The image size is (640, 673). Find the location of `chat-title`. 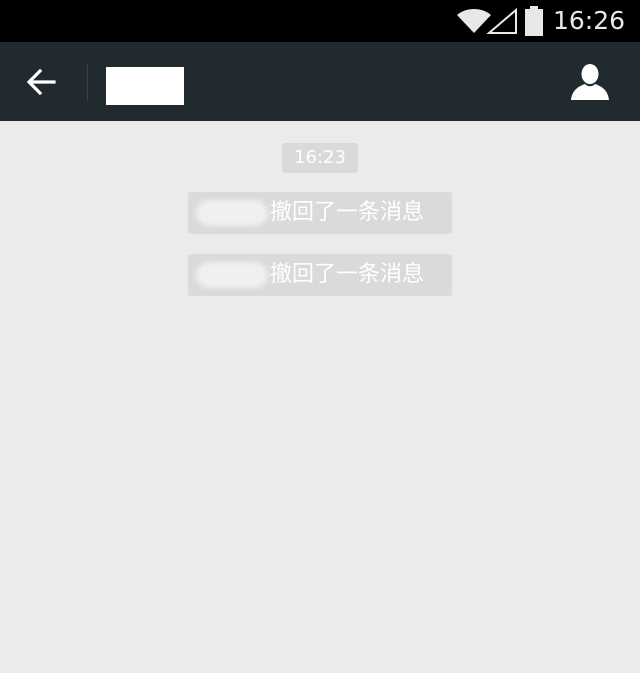

chat-title is located at coordinates (145, 86).